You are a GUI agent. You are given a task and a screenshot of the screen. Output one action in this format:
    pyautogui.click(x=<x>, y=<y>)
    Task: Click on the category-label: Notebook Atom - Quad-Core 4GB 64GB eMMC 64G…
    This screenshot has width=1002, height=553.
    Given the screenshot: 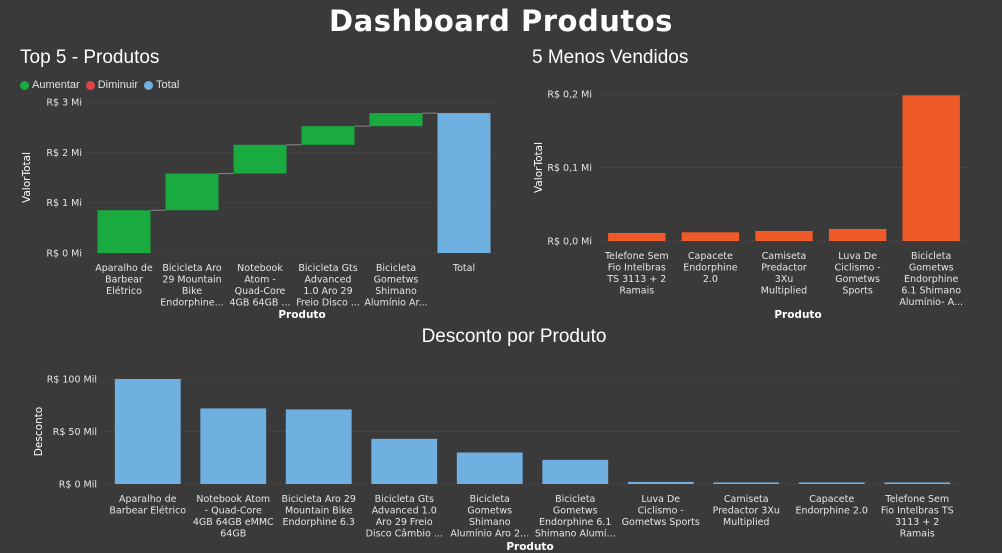 What is the action you would take?
    pyautogui.click(x=233, y=517)
    